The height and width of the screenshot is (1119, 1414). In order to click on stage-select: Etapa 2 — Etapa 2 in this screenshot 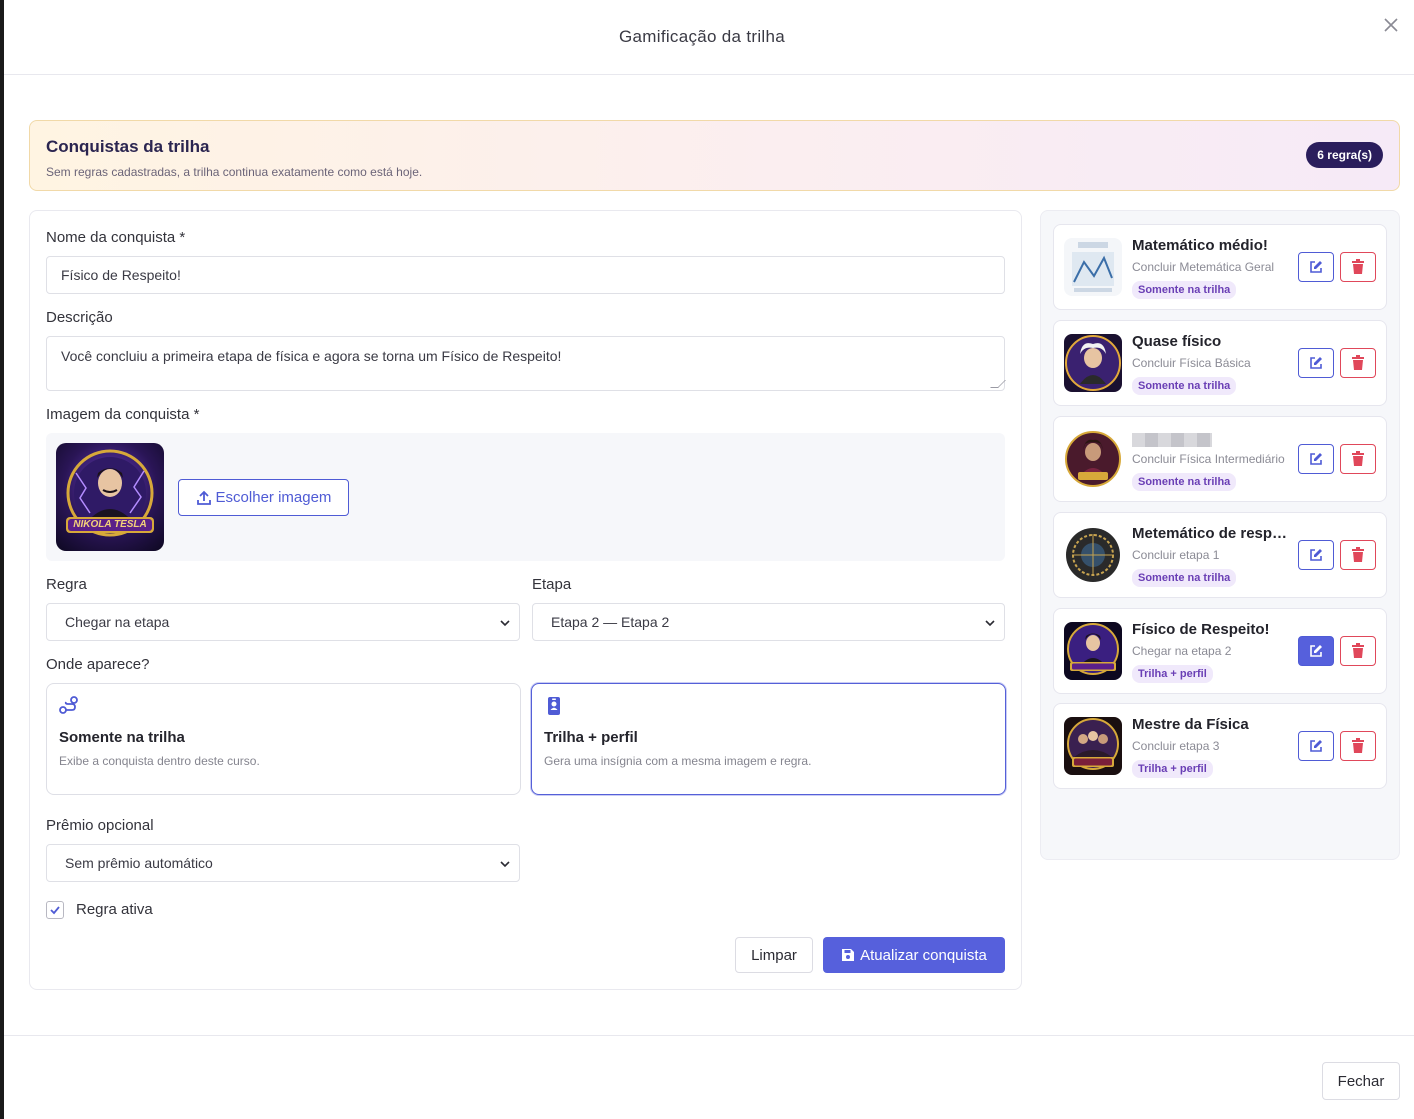, I will do `click(768, 622)`.